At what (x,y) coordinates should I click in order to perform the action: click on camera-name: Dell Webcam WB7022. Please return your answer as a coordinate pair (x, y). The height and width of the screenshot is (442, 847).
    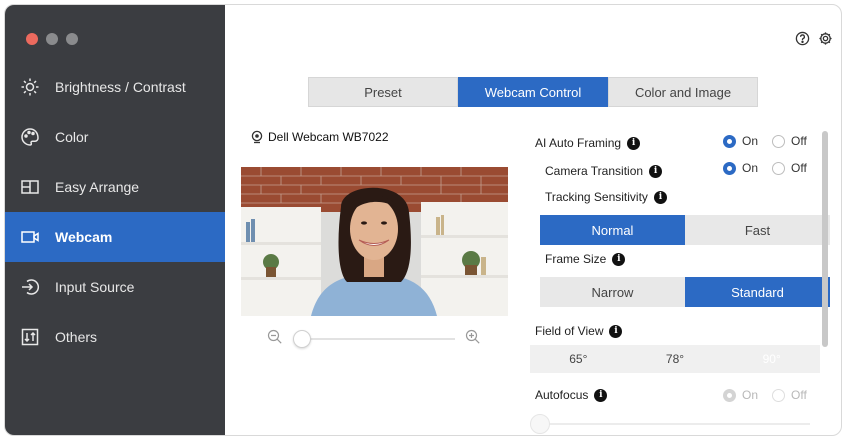
    Looking at the image, I should click on (319, 137).